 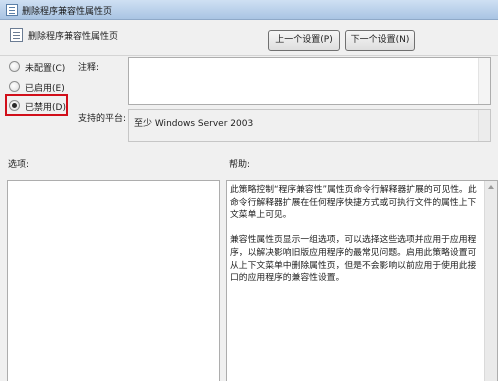 What do you see at coordinates (249, 38) in the screenshot?
I see `setting-header: 删除程序兼容性属性页` at bounding box center [249, 38].